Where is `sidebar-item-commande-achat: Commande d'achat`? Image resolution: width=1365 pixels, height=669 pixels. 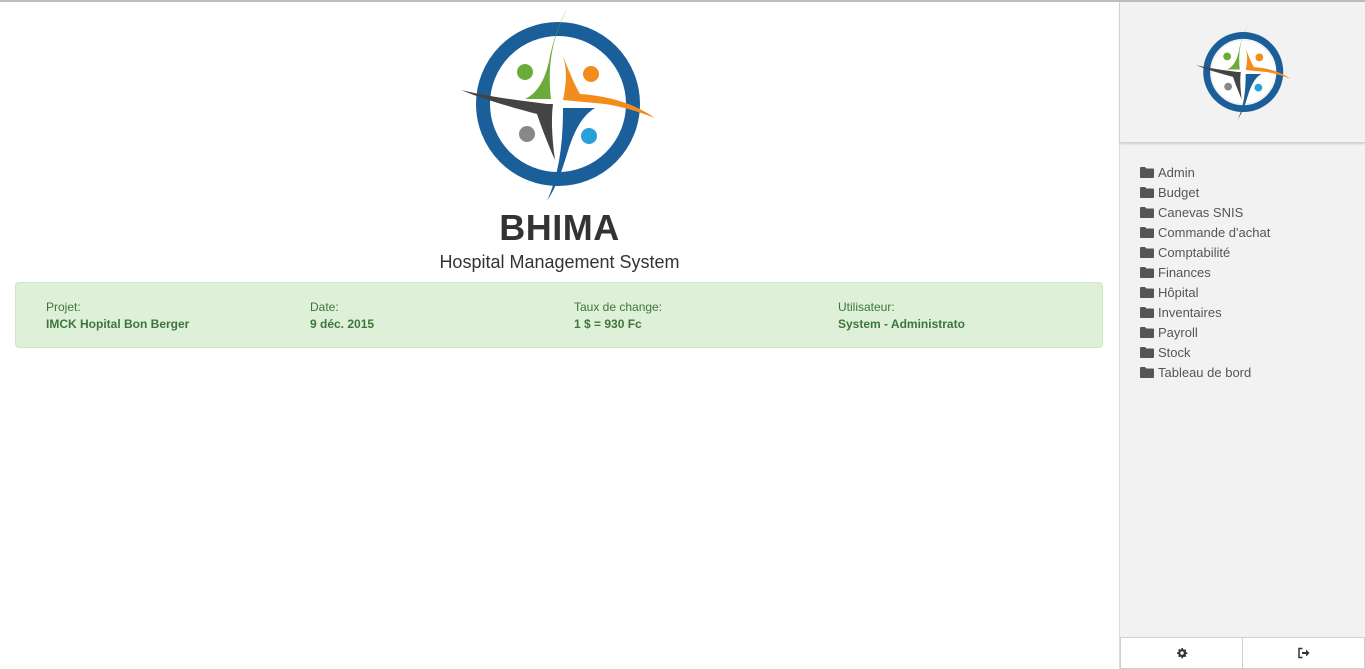 sidebar-item-commande-achat: Commande d'achat is located at coordinates (1205, 232).